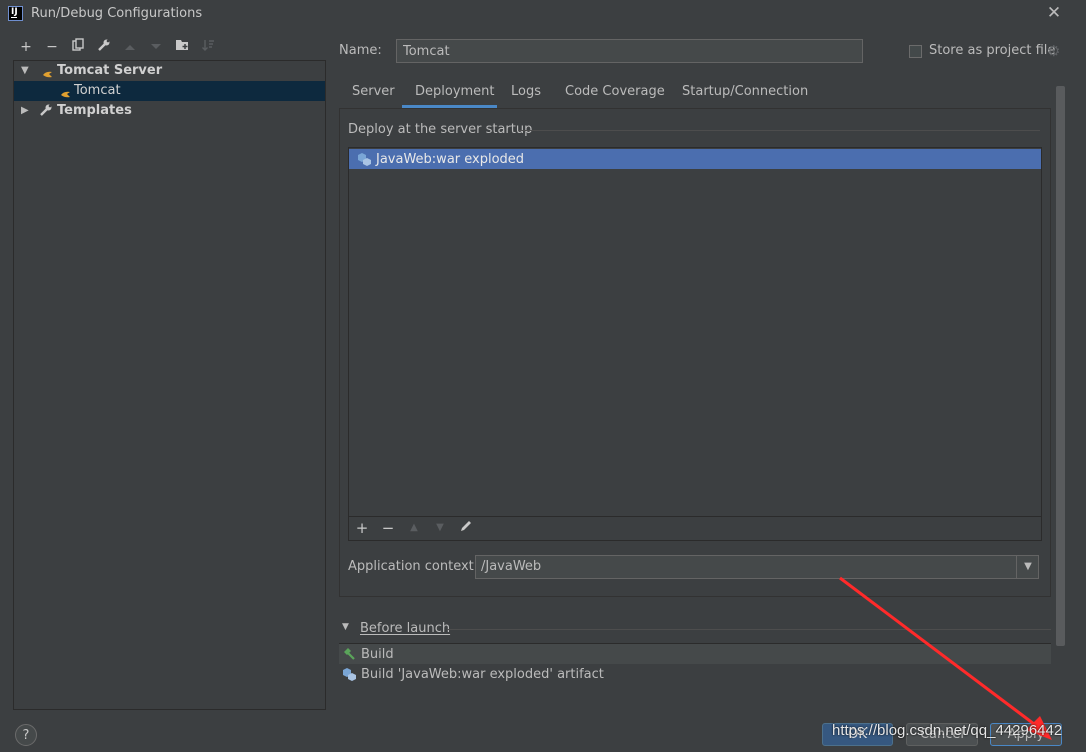 The width and height of the screenshot is (1086, 752). What do you see at coordinates (526, 91) in the screenshot?
I see `tab-logs: Logs` at bounding box center [526, 91].